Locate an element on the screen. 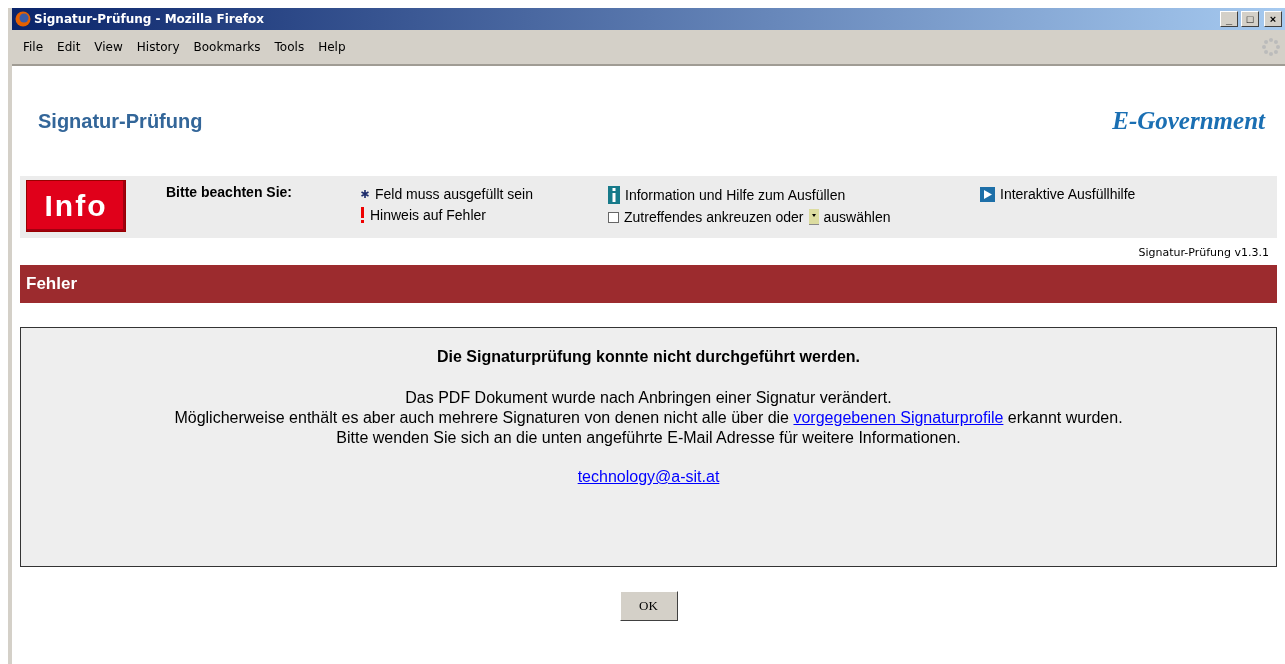 This screenshot has width=1285, height=664. minimize-button: _ is located at coordinates (1229, 19).